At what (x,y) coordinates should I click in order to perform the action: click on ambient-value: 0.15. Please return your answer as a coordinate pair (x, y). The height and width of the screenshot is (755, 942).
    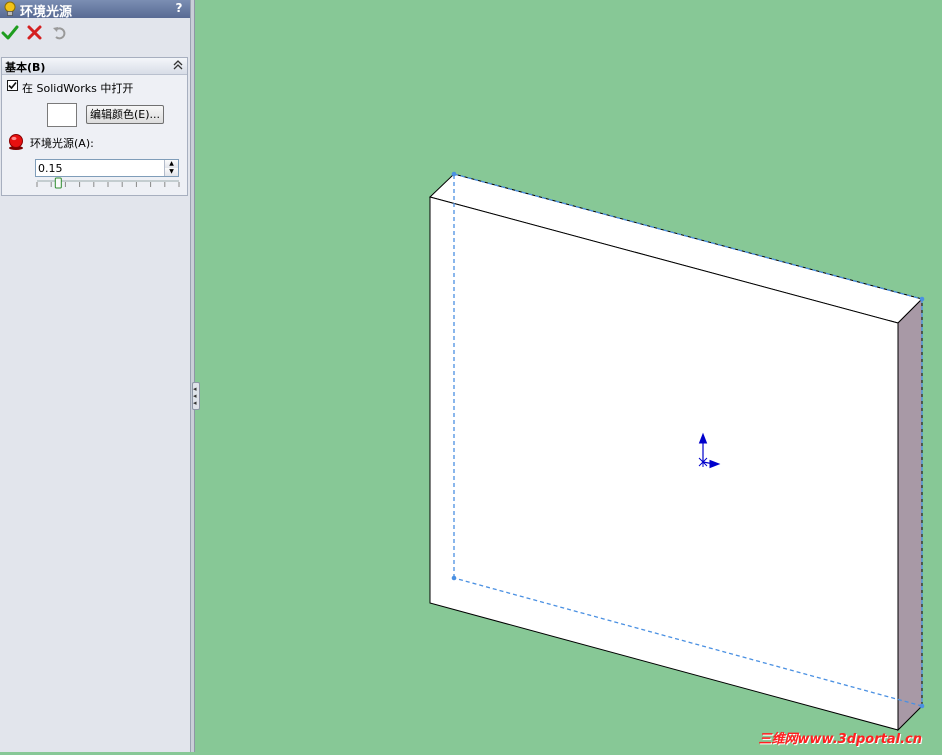
    Looking at the image, I should click on (50, 168).